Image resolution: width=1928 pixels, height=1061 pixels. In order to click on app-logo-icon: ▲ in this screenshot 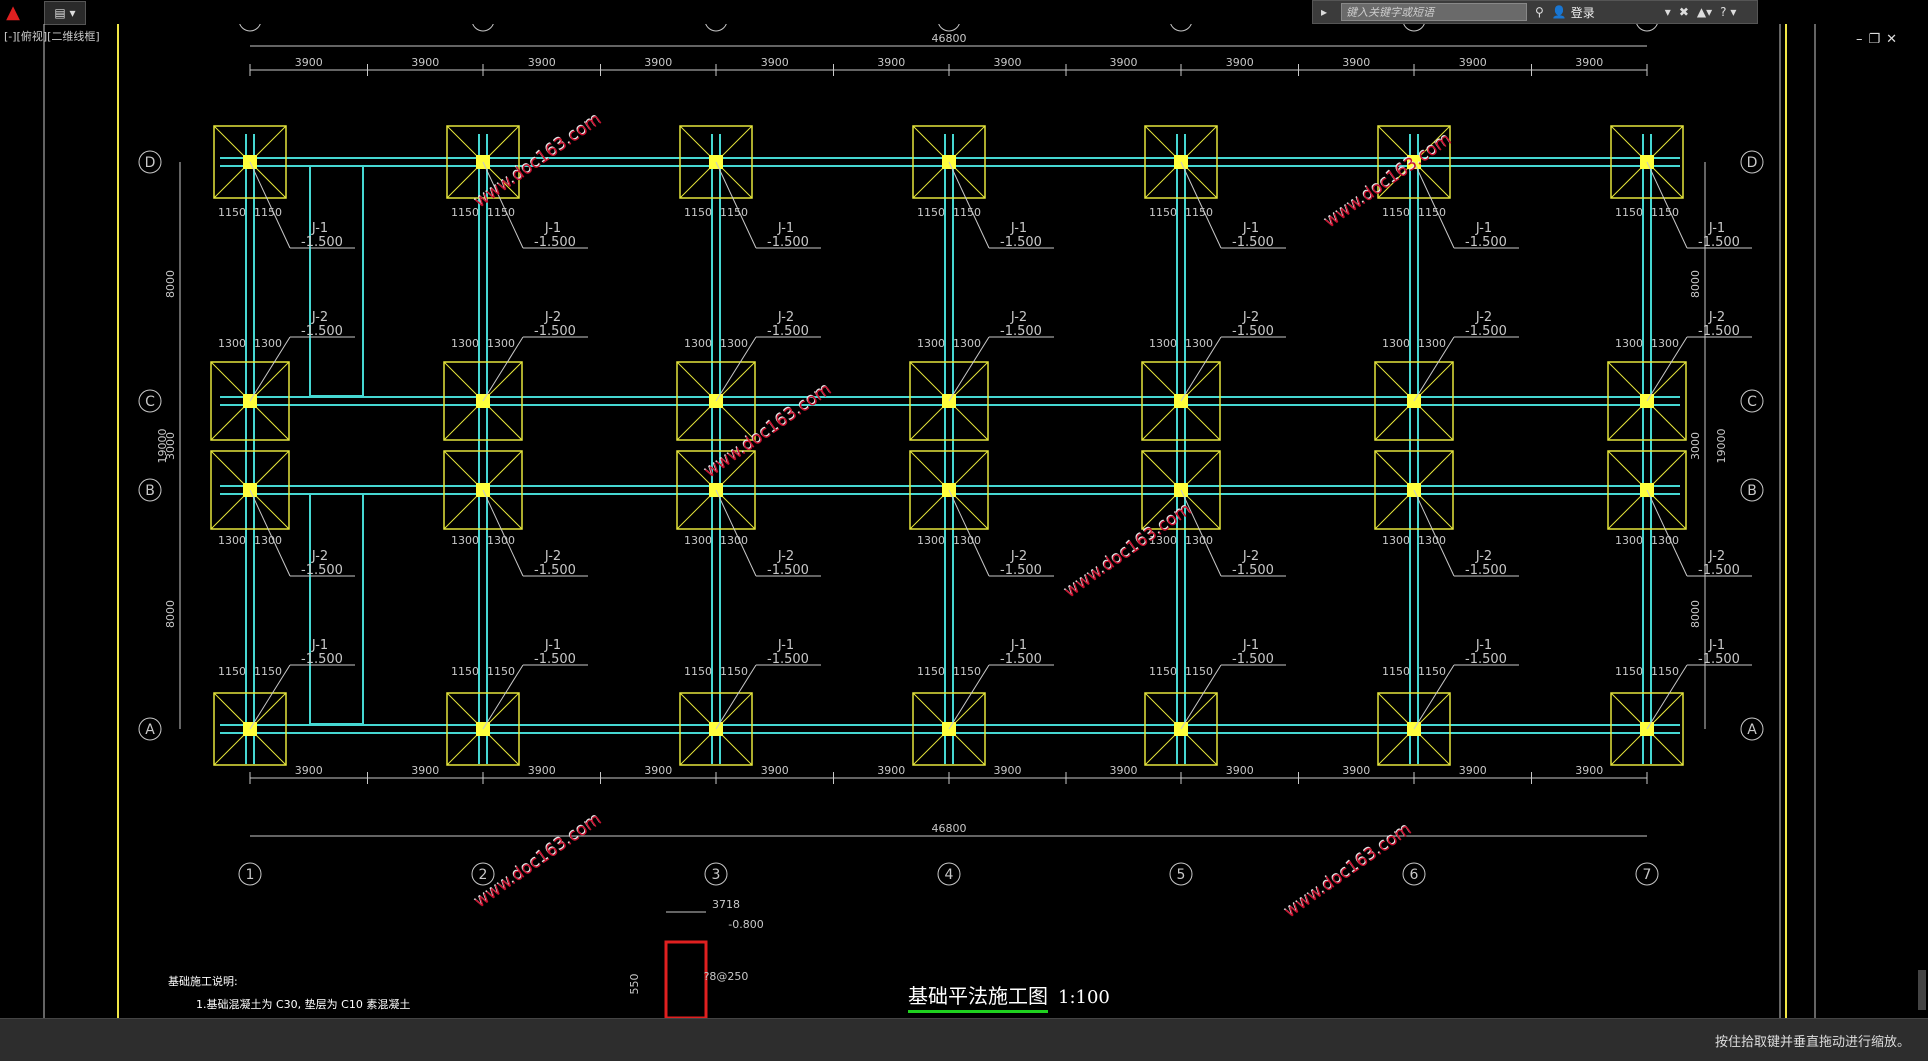, I will do `click(13, 12)`.